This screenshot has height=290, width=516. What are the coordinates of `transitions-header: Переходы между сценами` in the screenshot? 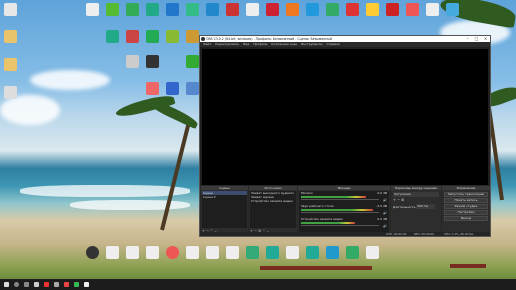 It's located at (416, 188).